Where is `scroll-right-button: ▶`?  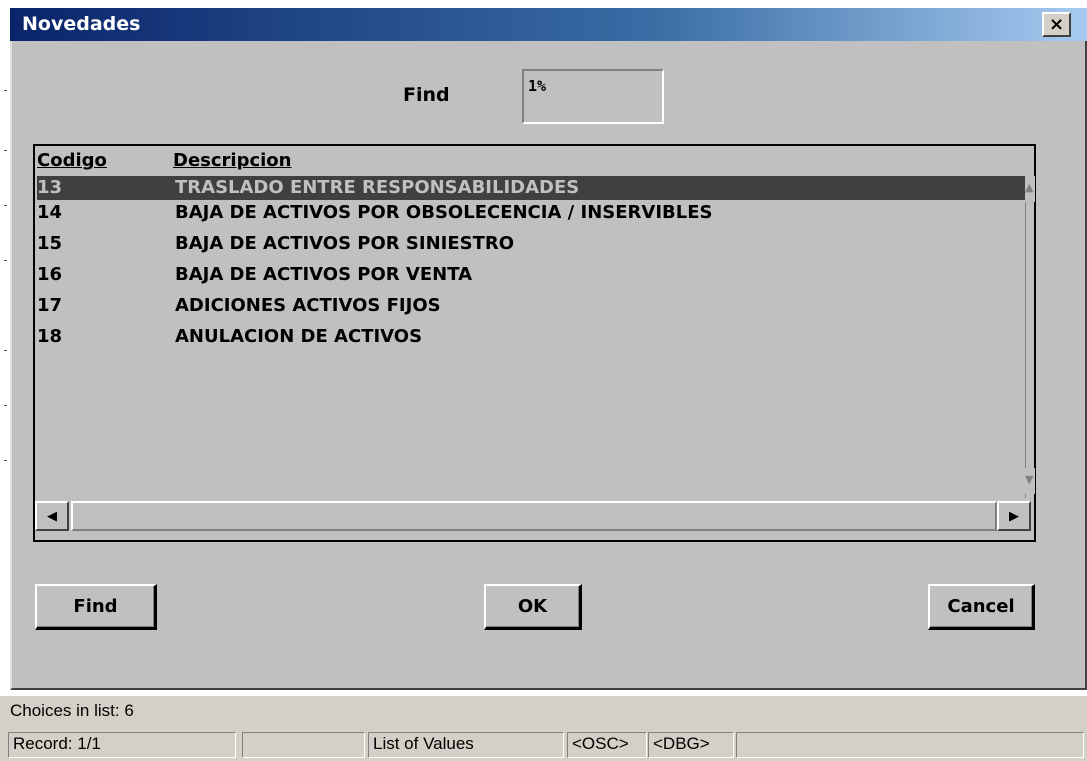 scroll-right-button: ▶ is located at coordinates (1014, 516).